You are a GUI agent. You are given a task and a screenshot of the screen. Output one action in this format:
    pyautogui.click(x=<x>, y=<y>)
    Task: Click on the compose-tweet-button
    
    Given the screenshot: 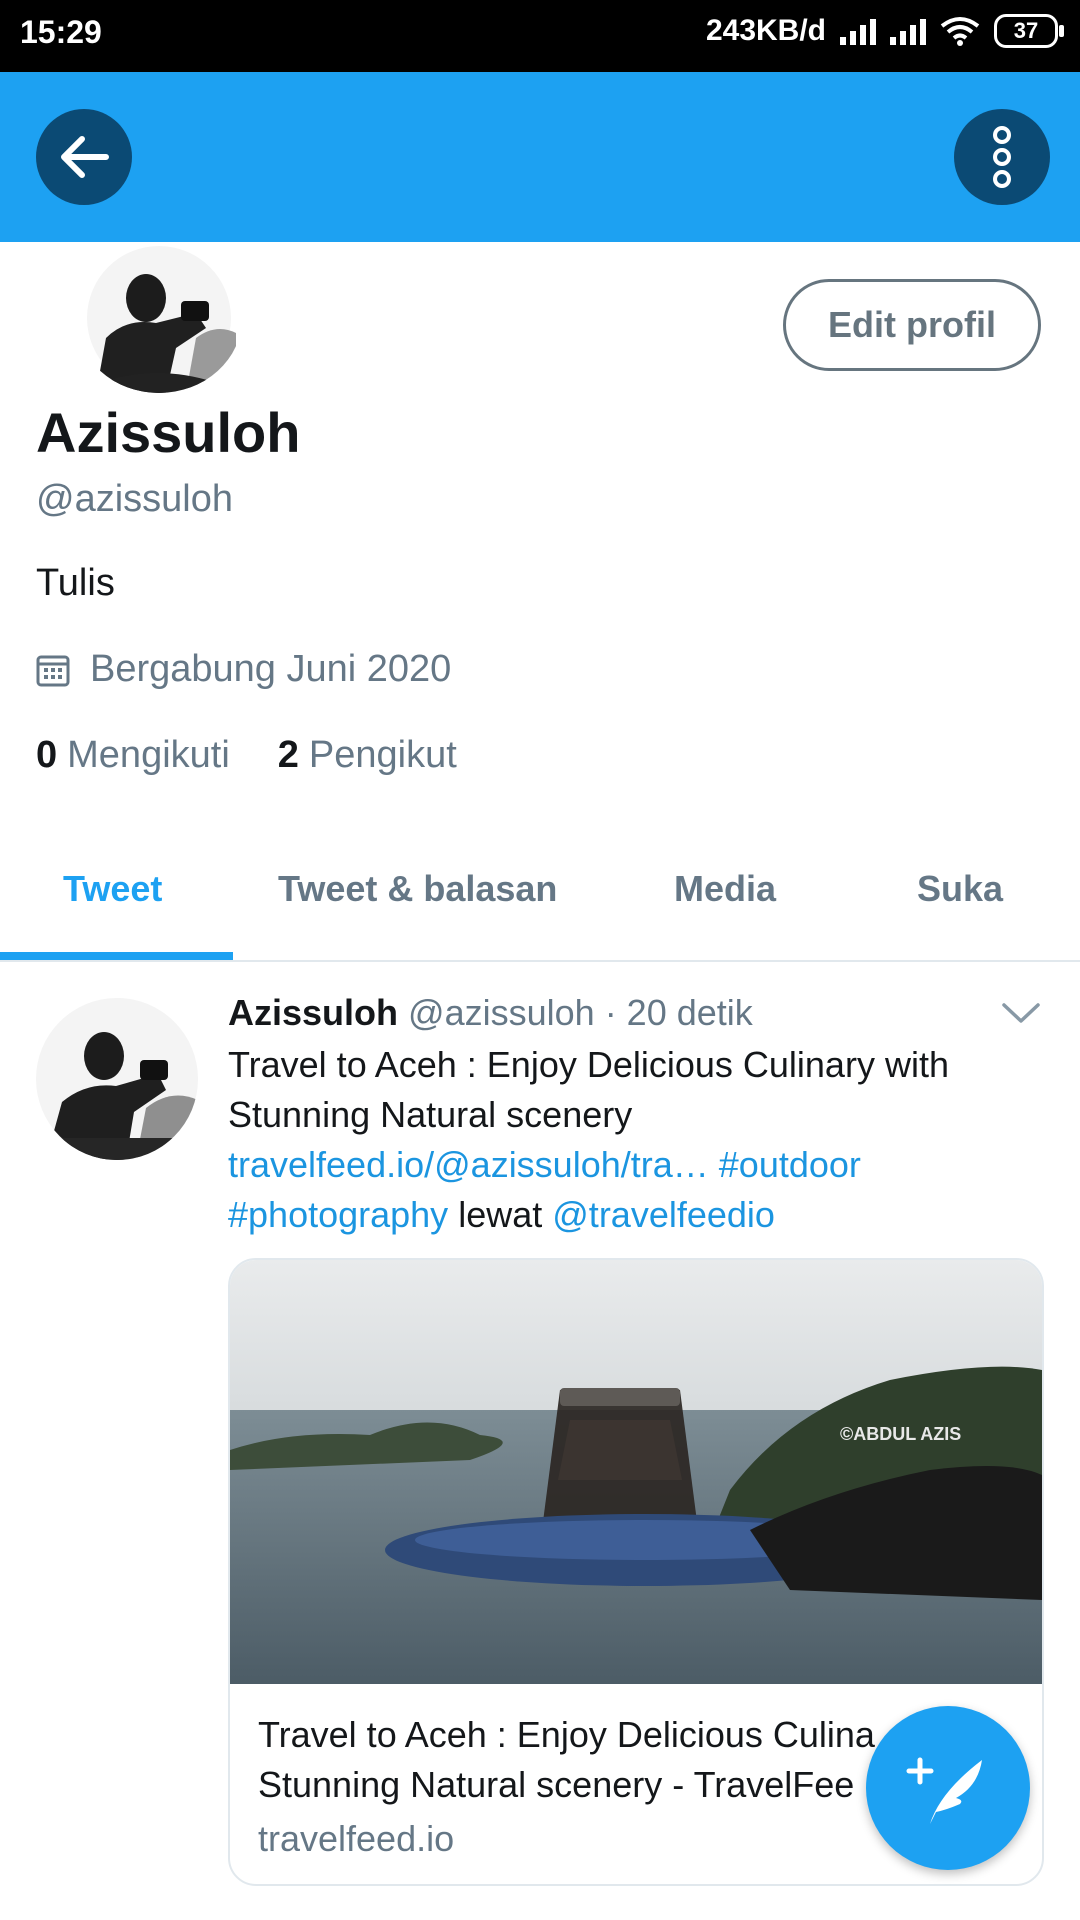 What is the action you would take?
    pyautogui.click(x=948, y=1788)
    